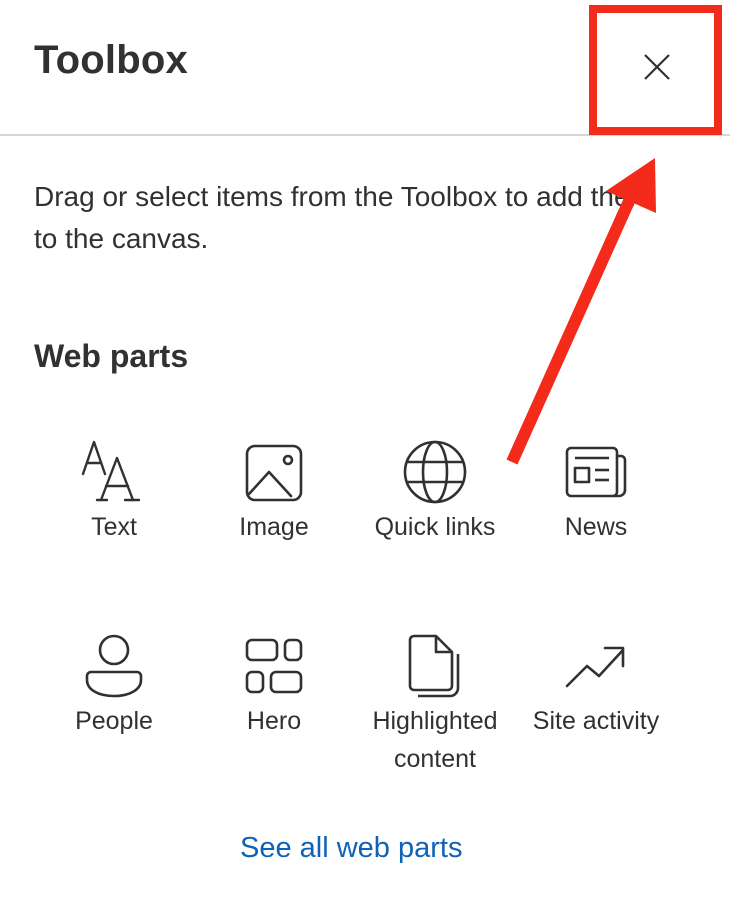  Describe the element at coordinates (596, 472) in the screenshot. I see `newspaper-icon` at that location.